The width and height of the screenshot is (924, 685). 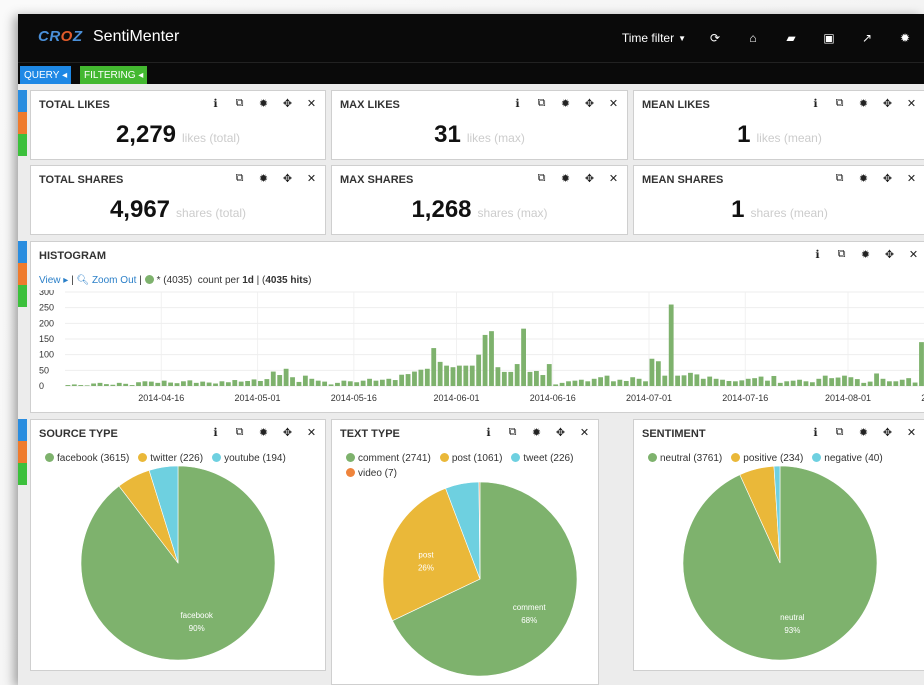 What do you see at coordinates (685, 458) in the screenshot?
I see `legend-item: neutral (3761)` at bounding box center [685, 458].